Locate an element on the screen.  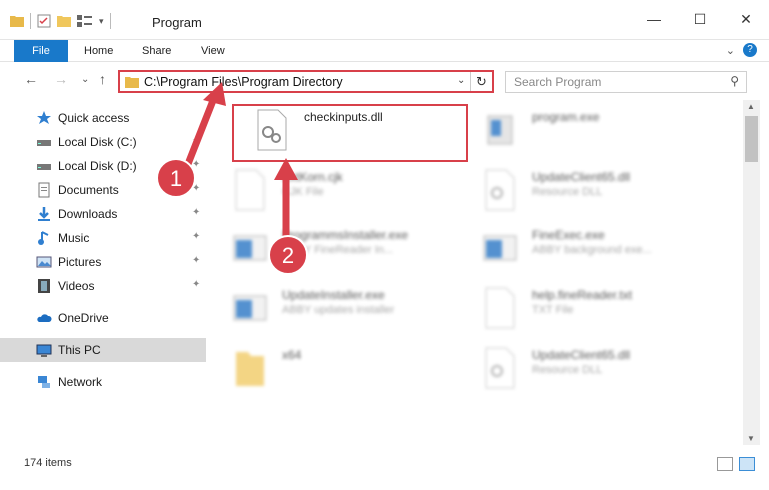
step-1-number: 1 is located at coordinates (176, 178).